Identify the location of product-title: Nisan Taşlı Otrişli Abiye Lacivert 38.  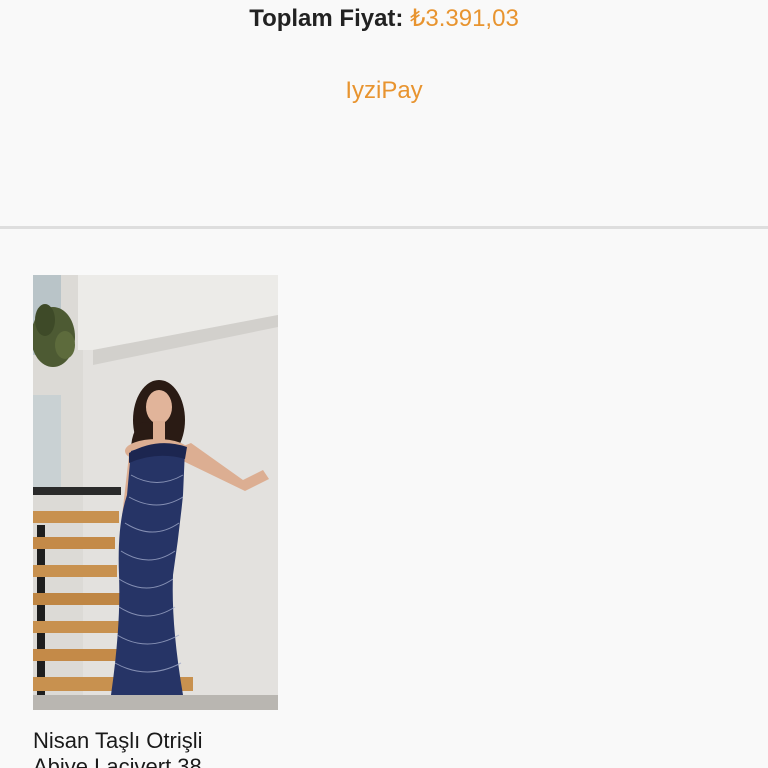
(183, 748).